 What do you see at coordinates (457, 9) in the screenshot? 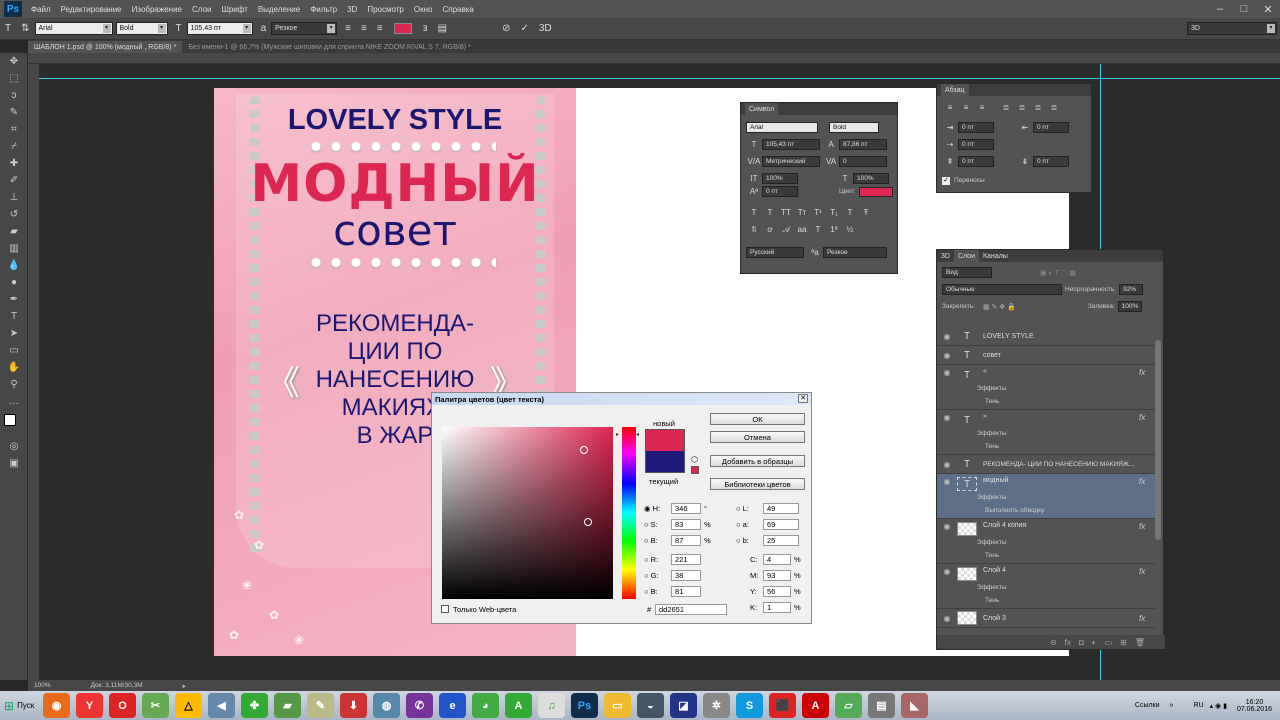
I see `menu-help: Справка` at bounding box center [457, 9].